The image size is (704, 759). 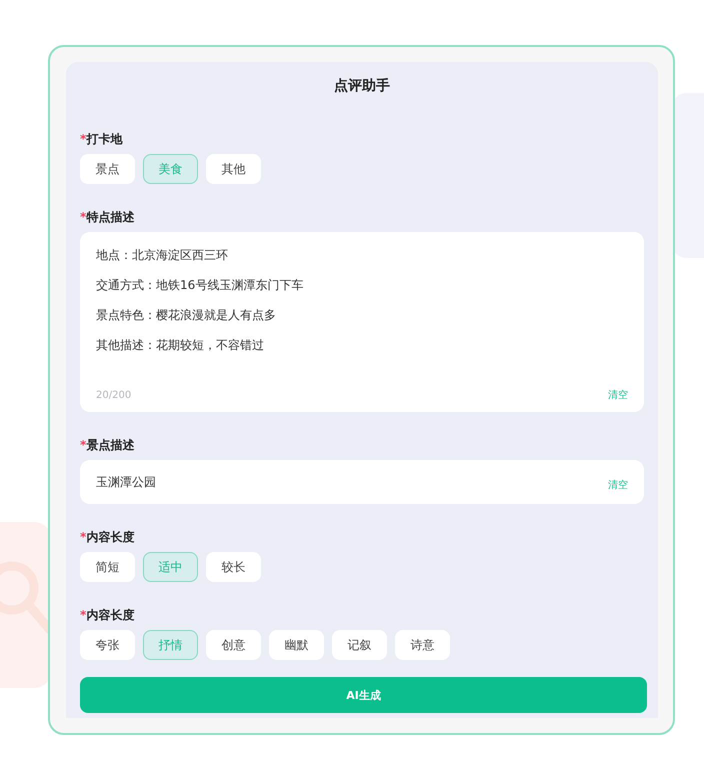 What do you see at coordinates (296, 645) in the screenshot?
I see `option-chip: 幽默` at bounding box center [296, 645].